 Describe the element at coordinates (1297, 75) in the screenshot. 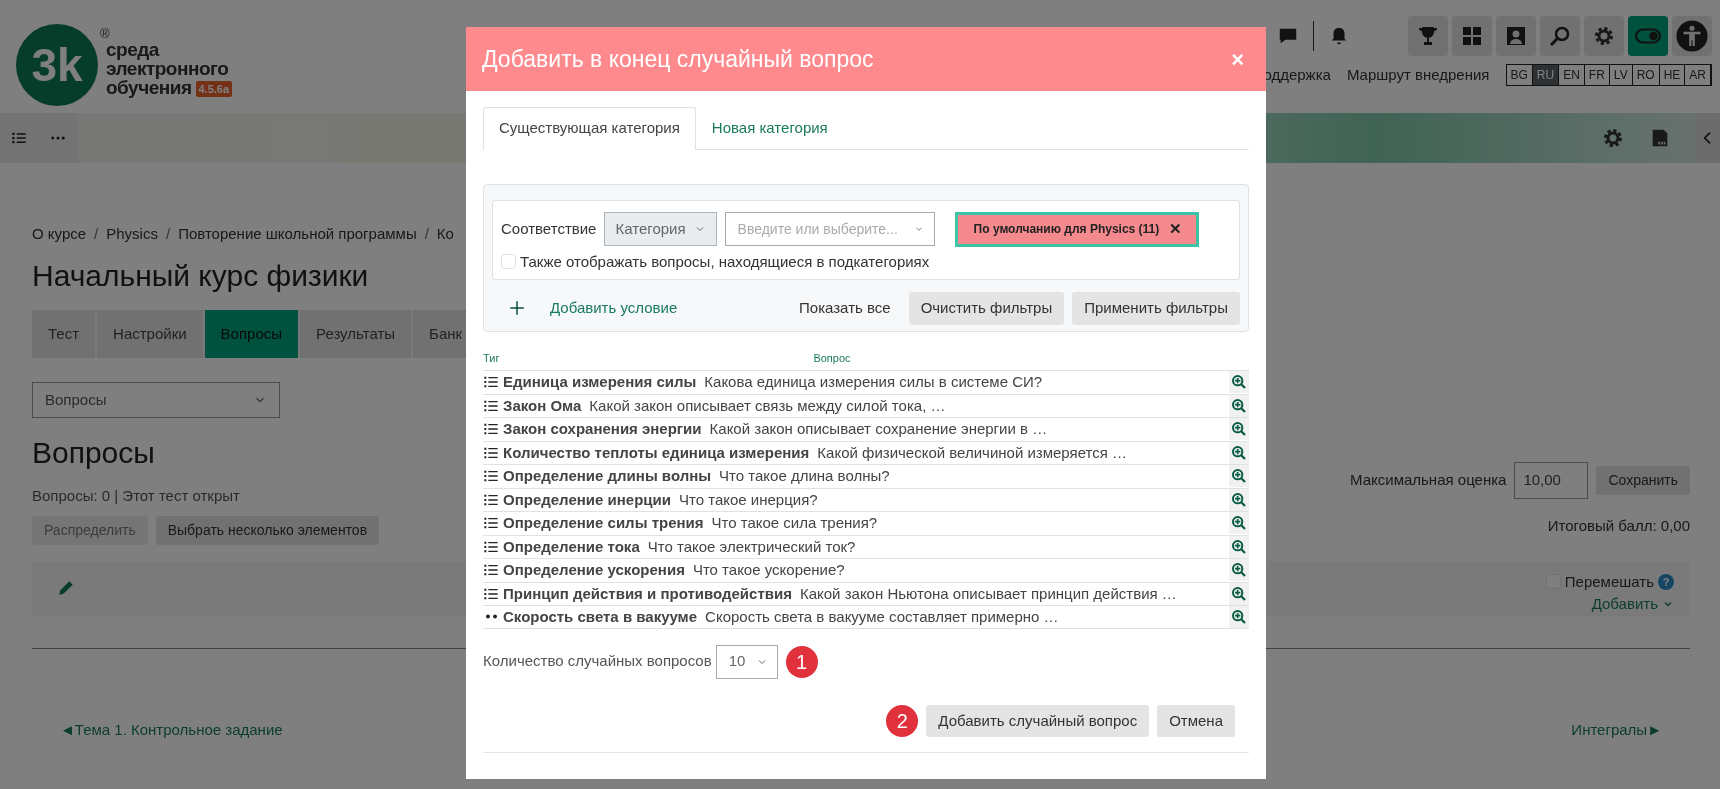

I see `header-link: оддержка` at that location.